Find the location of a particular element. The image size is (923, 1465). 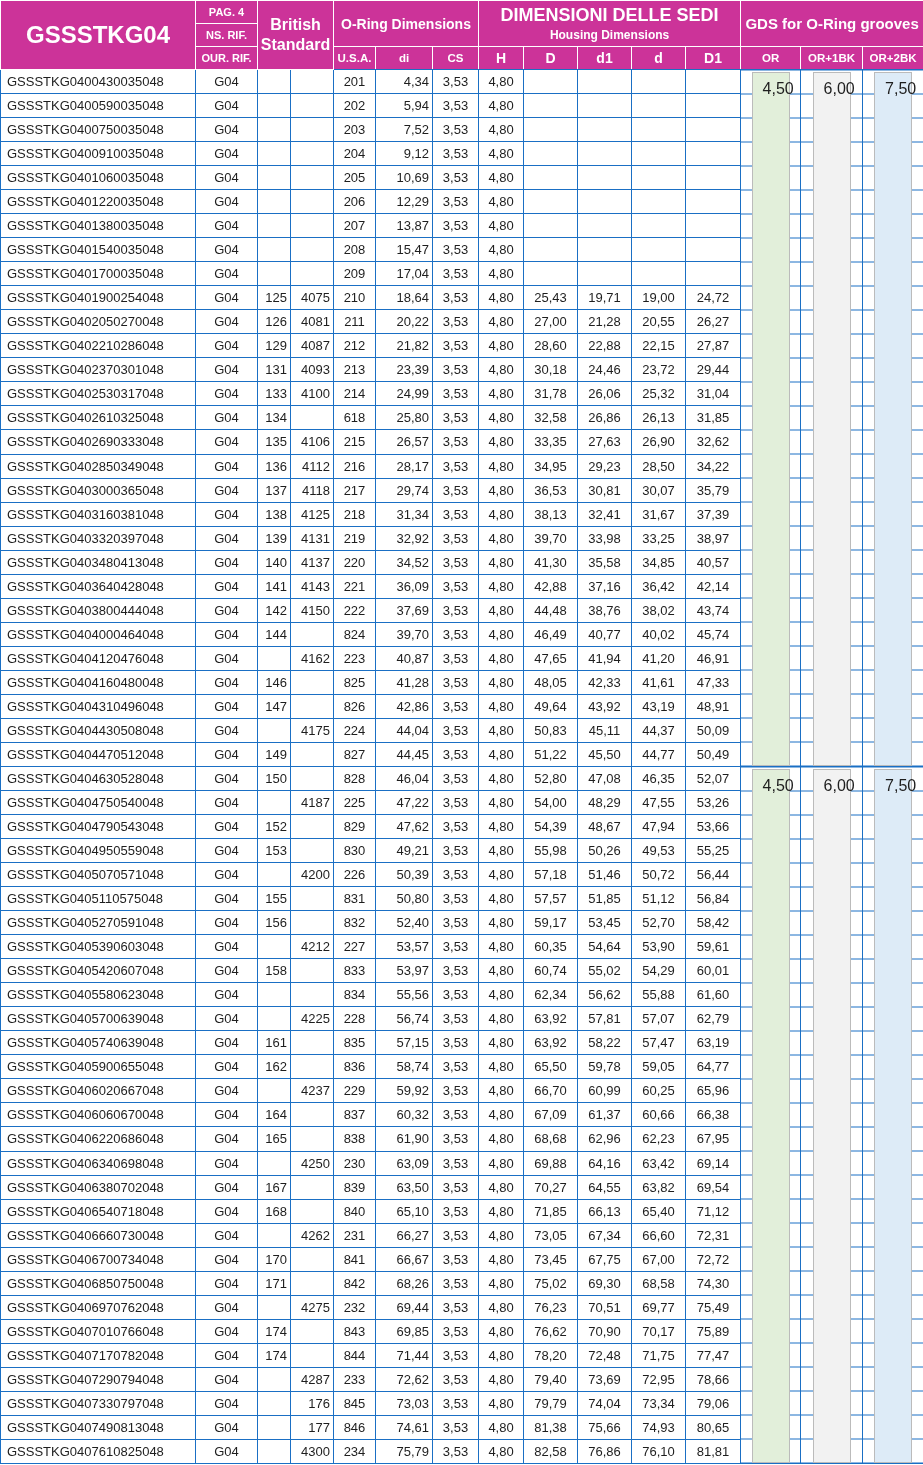

table-cell: GSSSTKG0406020667048 is located at coordinates (98, 1090).